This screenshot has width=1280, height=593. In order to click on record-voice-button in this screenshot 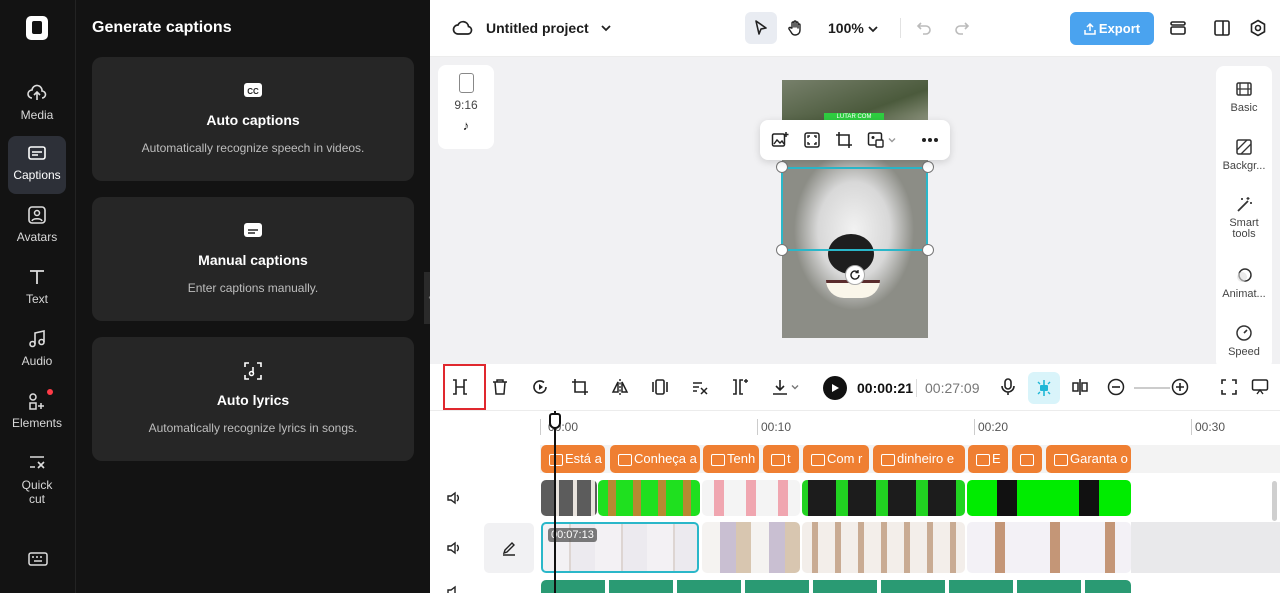, I will do `click(1008, 387)`.